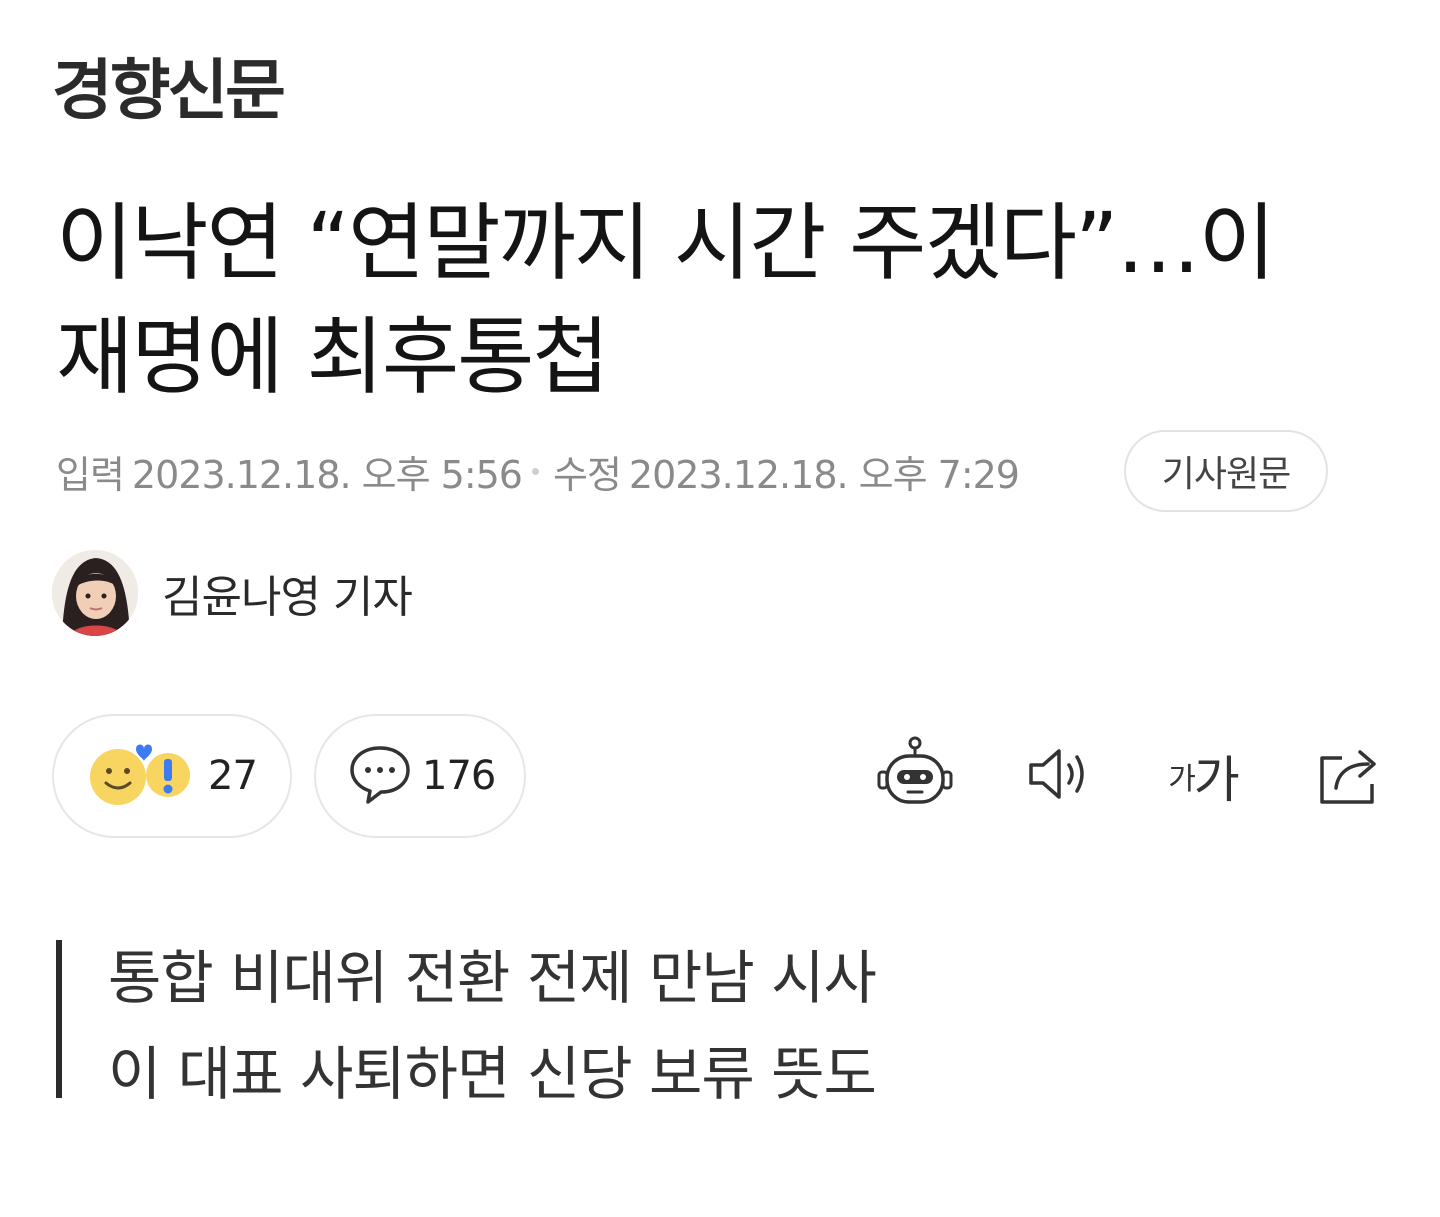 This screenshot has width=1440, height=1217. I want to click on summary-bot-button, so click(915, 776).